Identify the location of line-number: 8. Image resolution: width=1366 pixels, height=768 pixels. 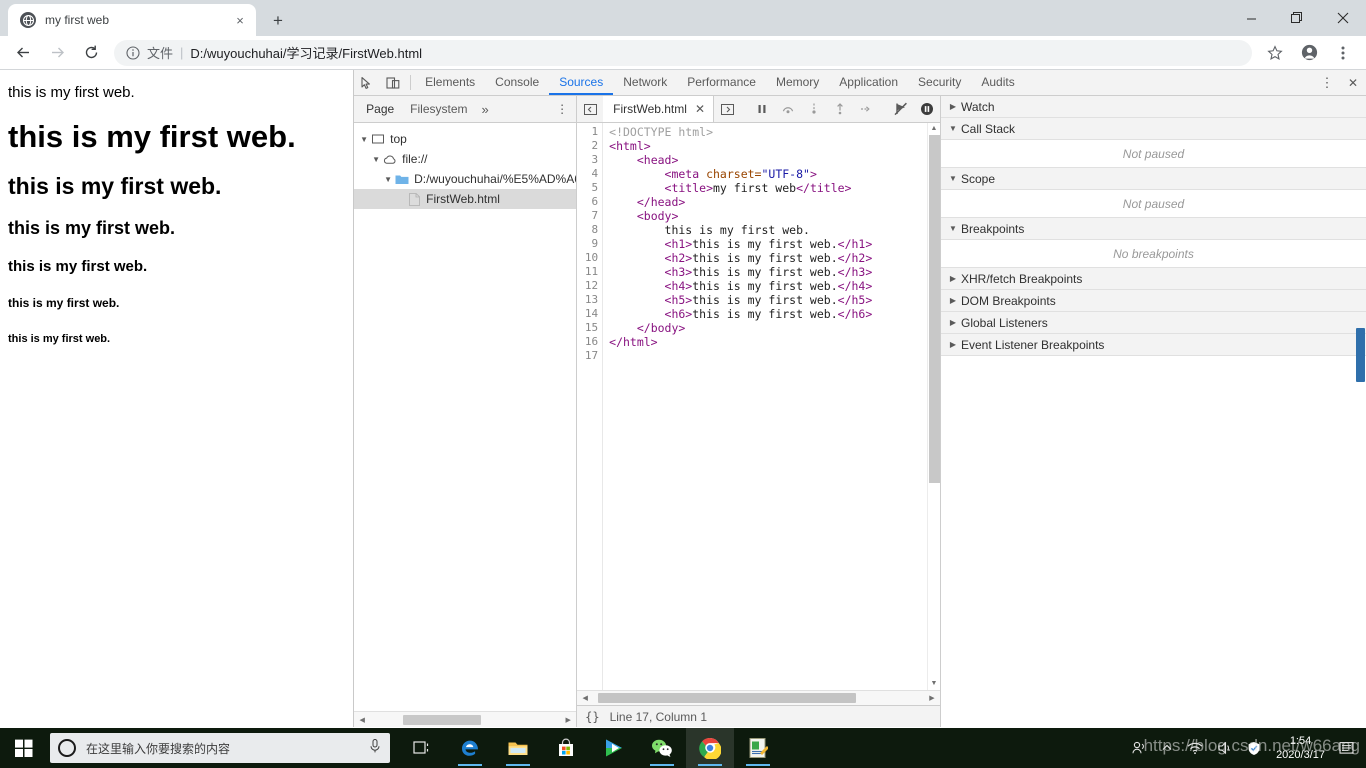
(589, 230).